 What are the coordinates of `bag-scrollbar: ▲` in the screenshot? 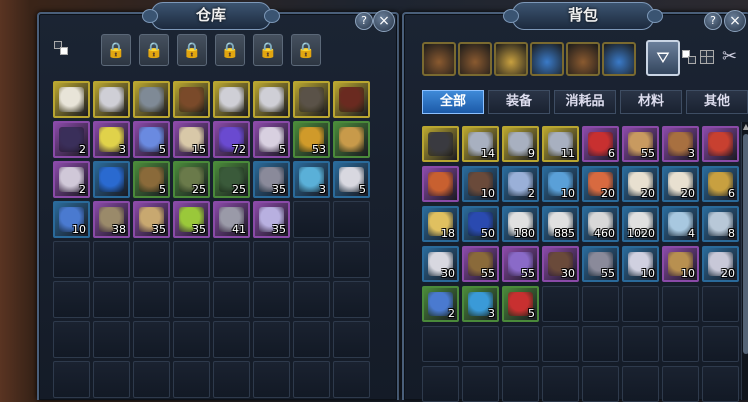 It's located at (744, 261).